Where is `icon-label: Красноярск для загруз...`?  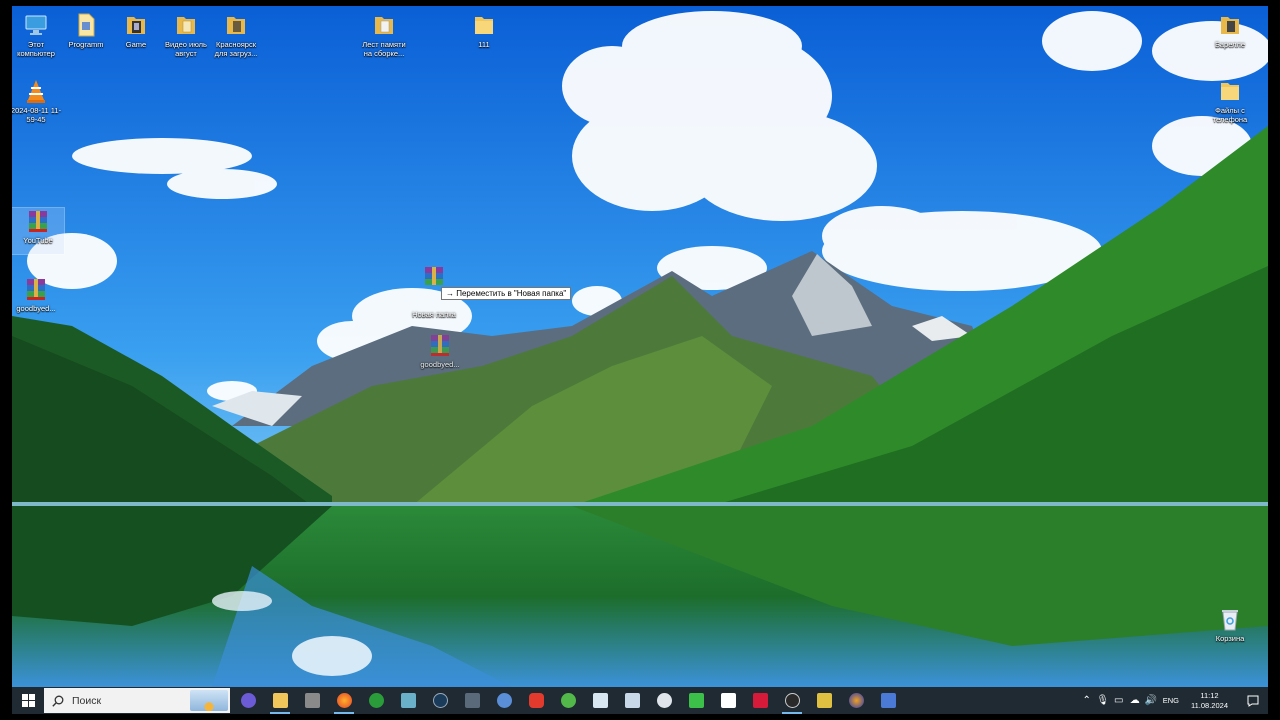
icon-label: Красноярск для загруз... is located at coordinates (236, 49).